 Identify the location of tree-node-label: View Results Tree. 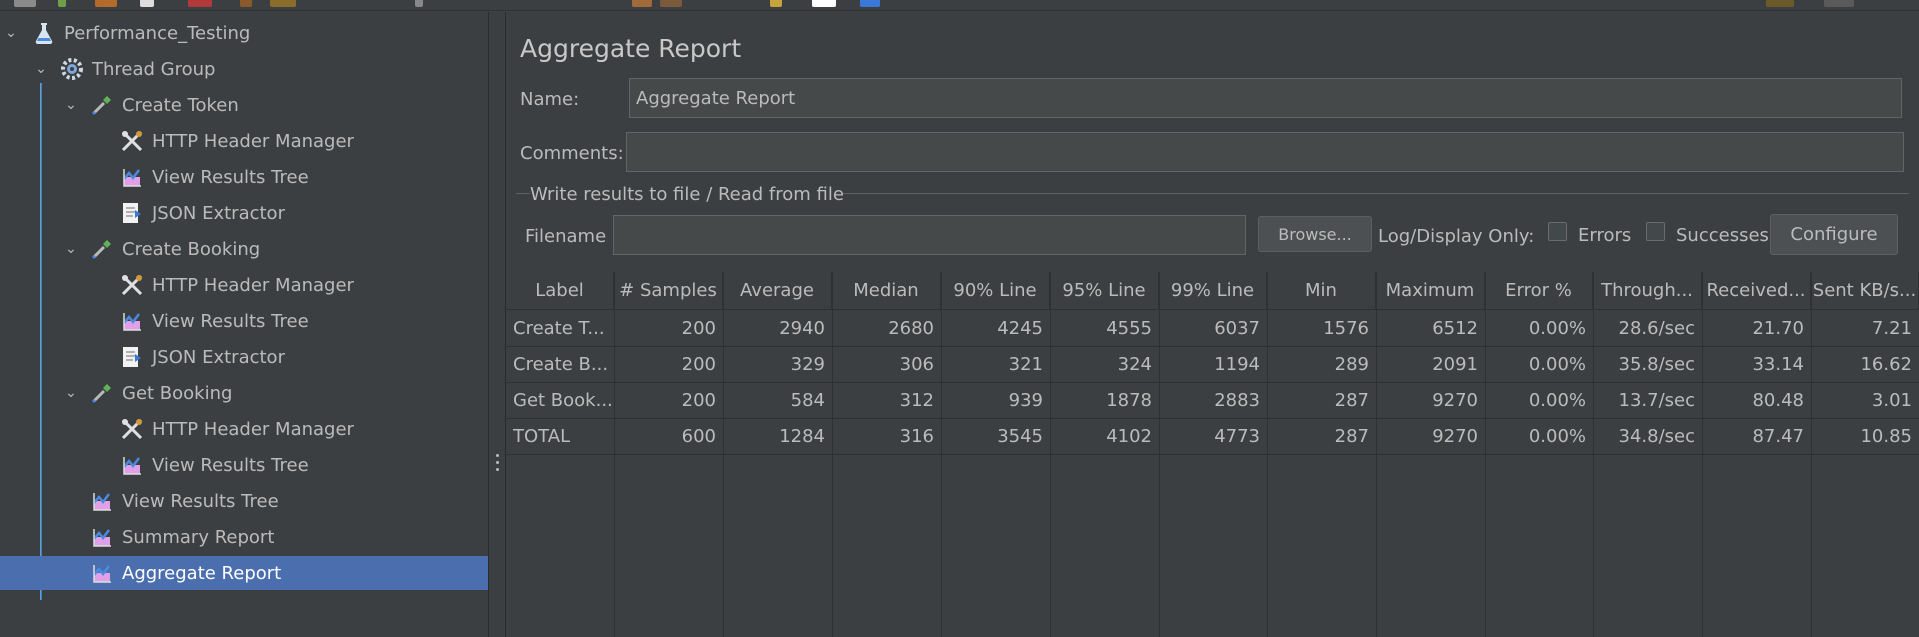
(230, 177).